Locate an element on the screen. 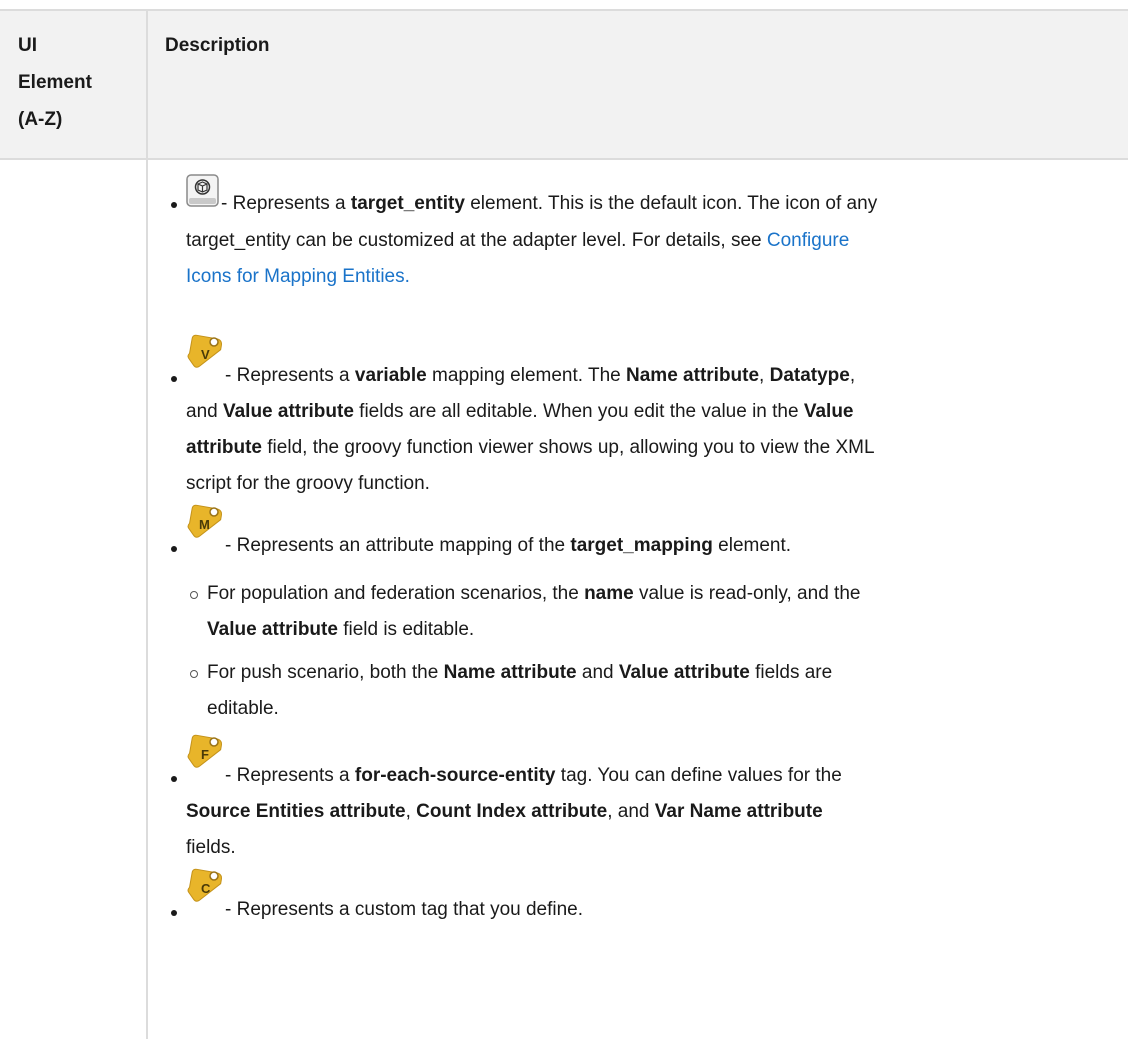  column-divider is located at coordinates (147, 525).